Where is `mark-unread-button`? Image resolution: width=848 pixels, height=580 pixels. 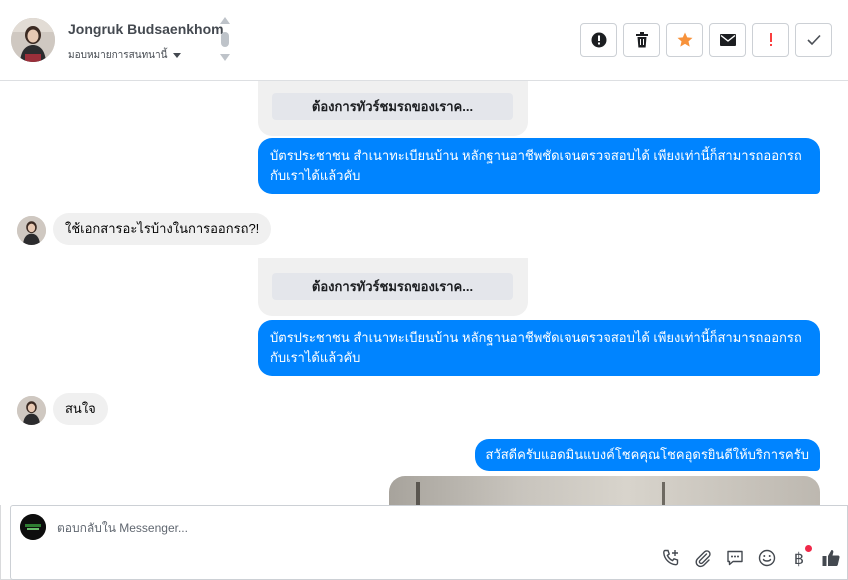 mark-unread-button is located at coordinates (727, 40).